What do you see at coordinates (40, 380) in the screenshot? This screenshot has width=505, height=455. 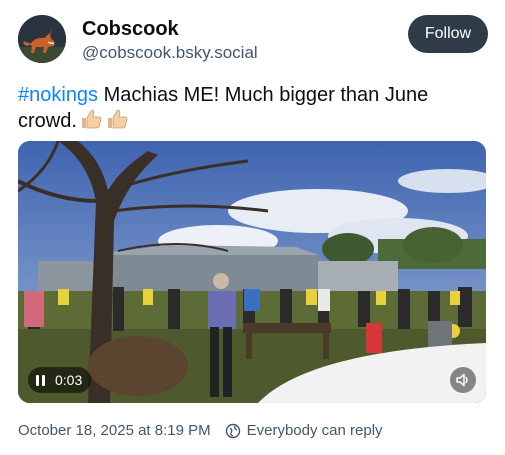 I see `pause-icon` at bounding box center [40, 380].